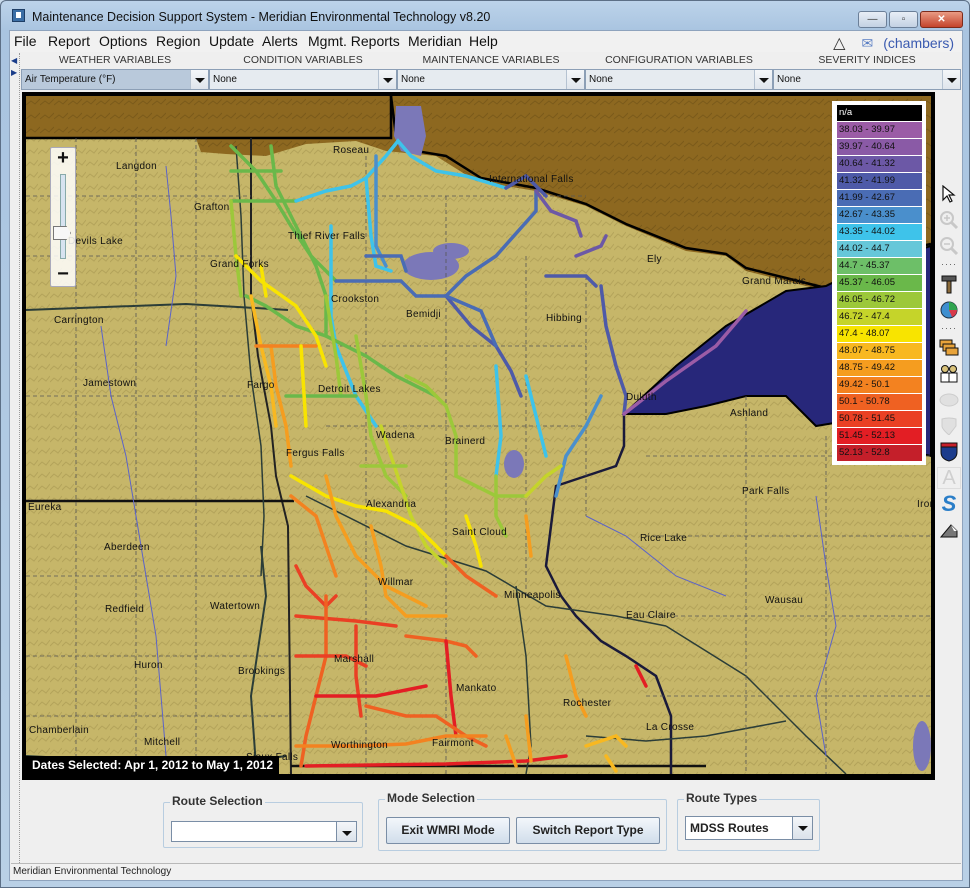 Image resolution: width=970 pixels, height=888 pixels. Describe the element at coordinates (949, 220) in the screenshot. I see `zoom-in-icon` at that location.